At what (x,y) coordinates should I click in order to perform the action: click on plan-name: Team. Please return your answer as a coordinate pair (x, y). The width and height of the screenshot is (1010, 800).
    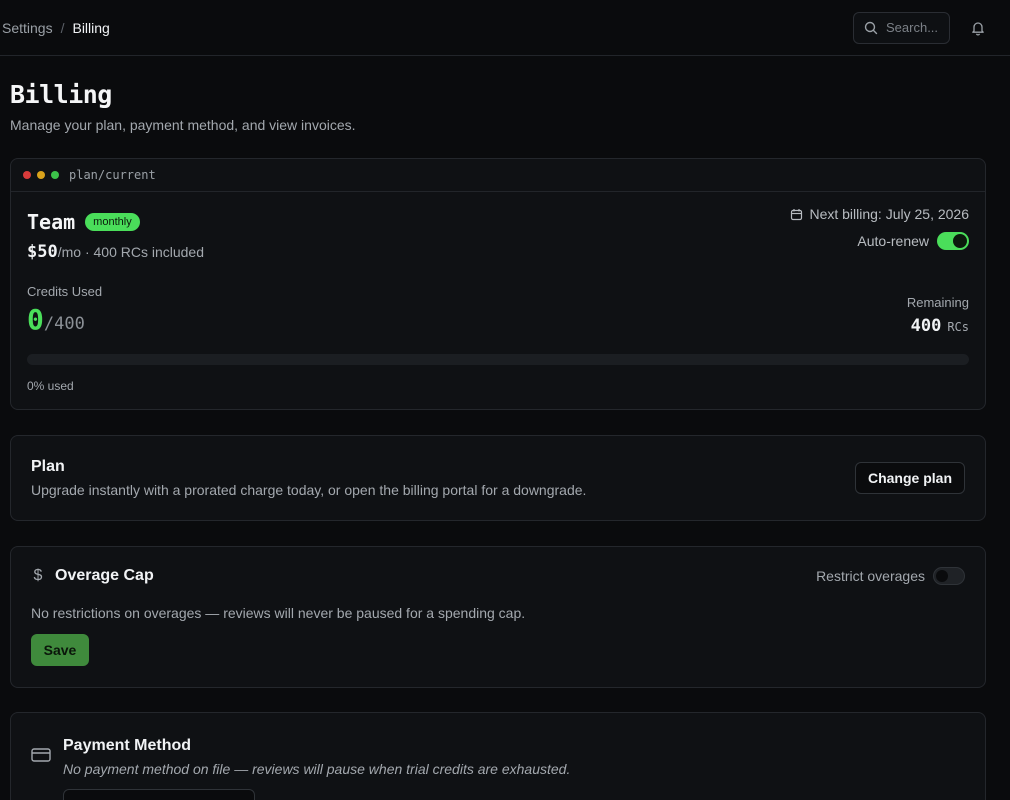
    Looking at the image, I should click on (51, 222).